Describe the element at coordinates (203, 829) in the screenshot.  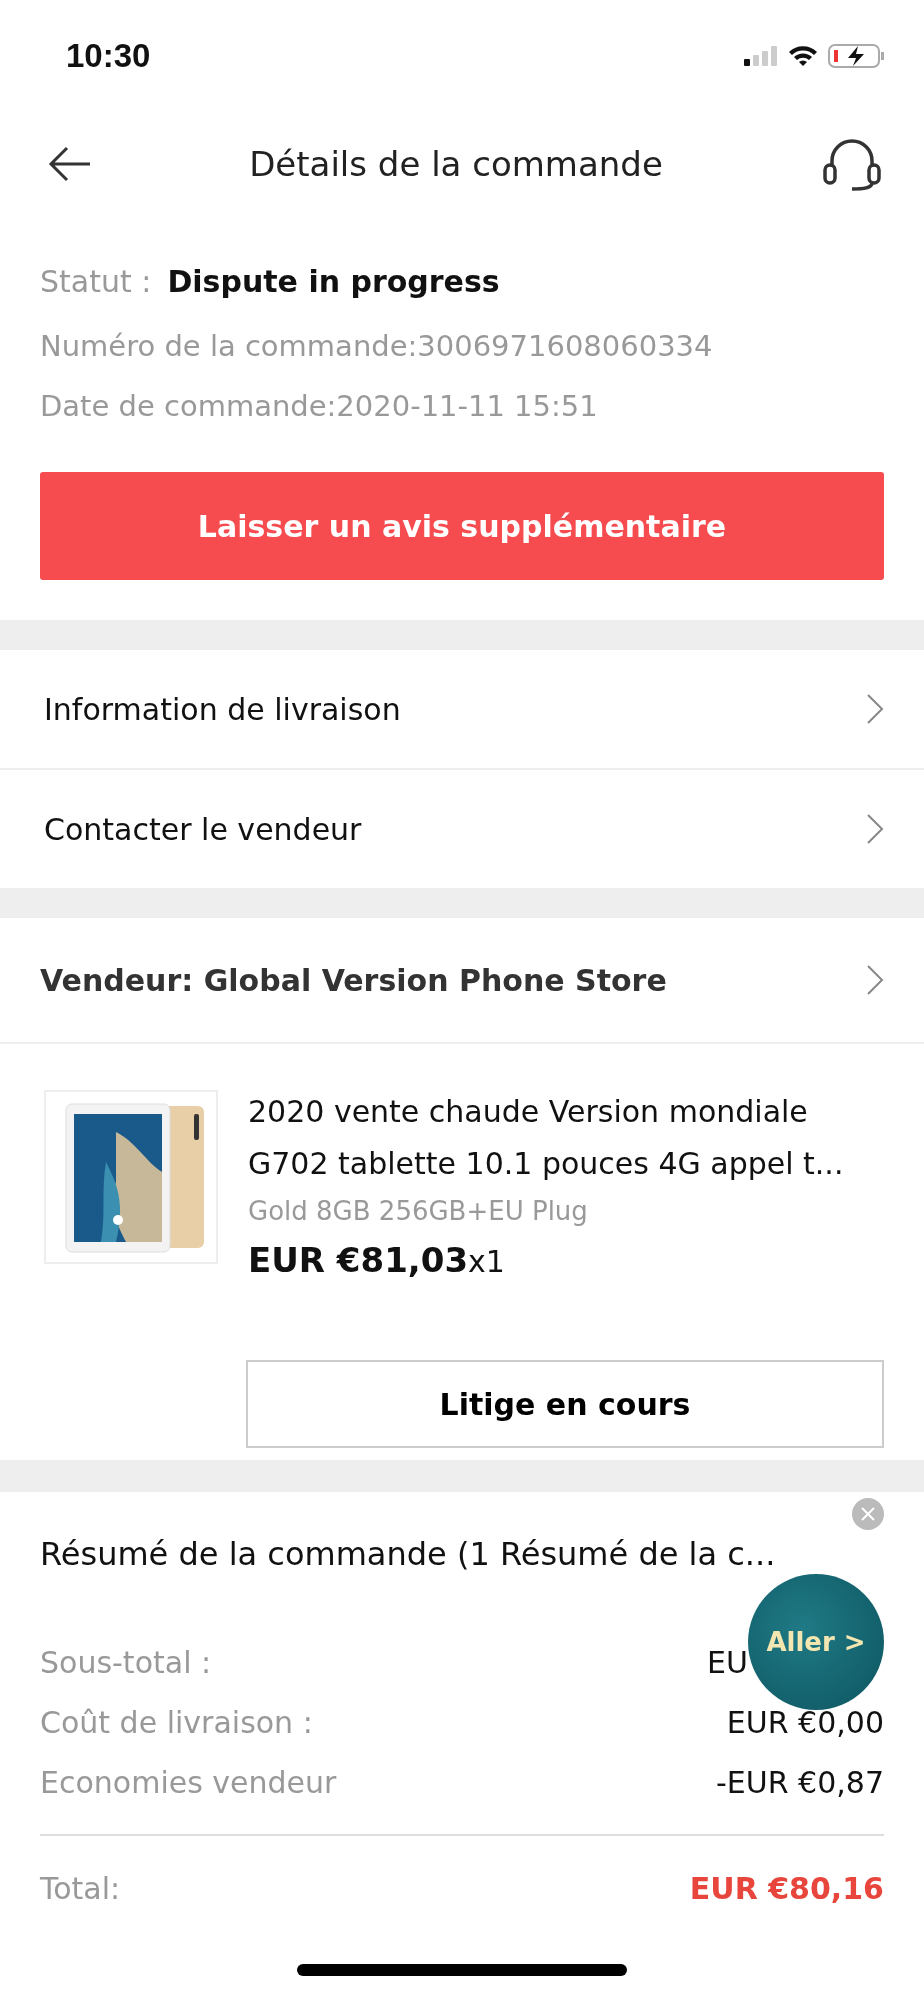
I see `row-label: Contacter le vendeur` at that location.